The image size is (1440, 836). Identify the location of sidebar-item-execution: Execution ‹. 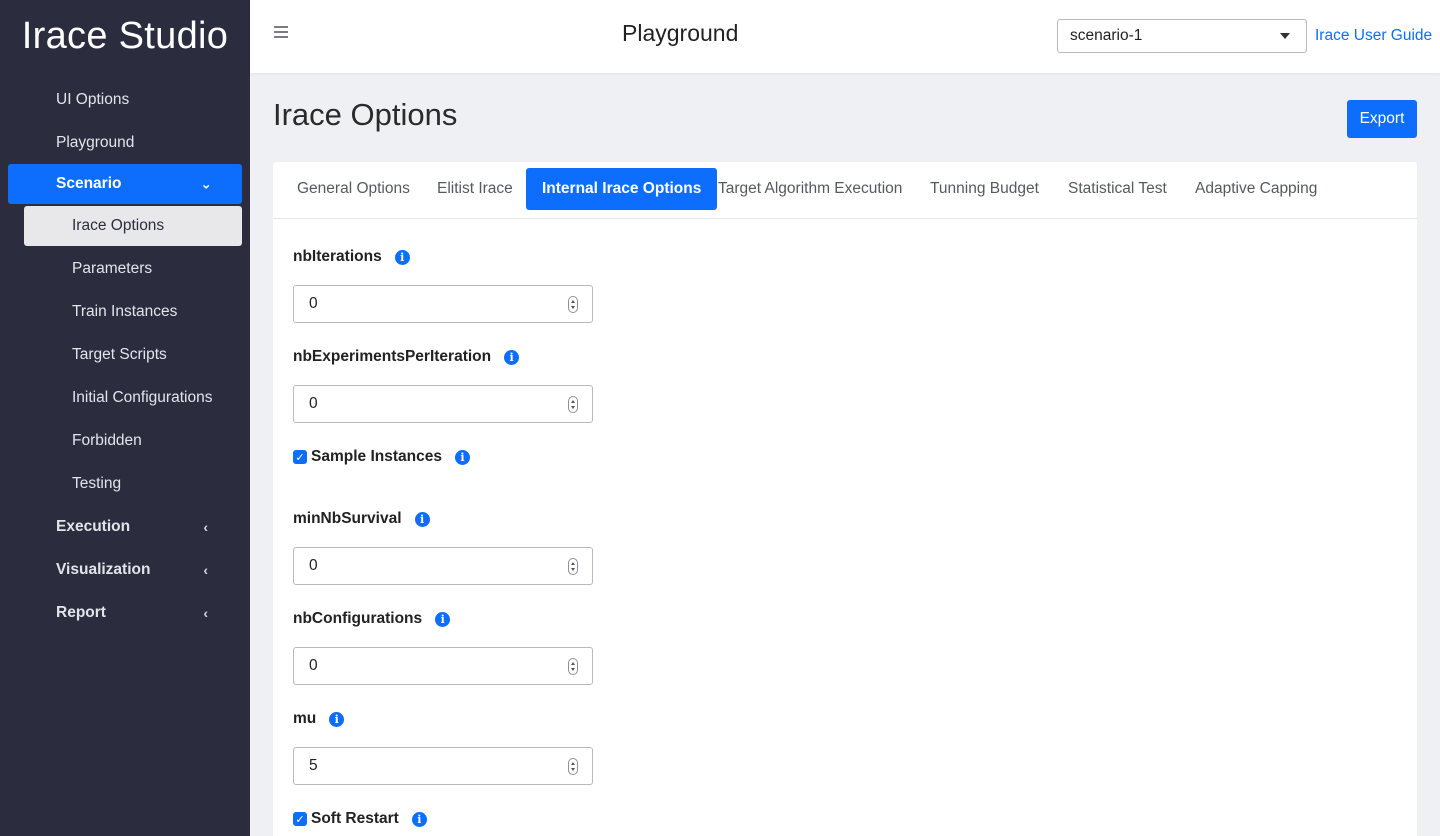
(125, 526).